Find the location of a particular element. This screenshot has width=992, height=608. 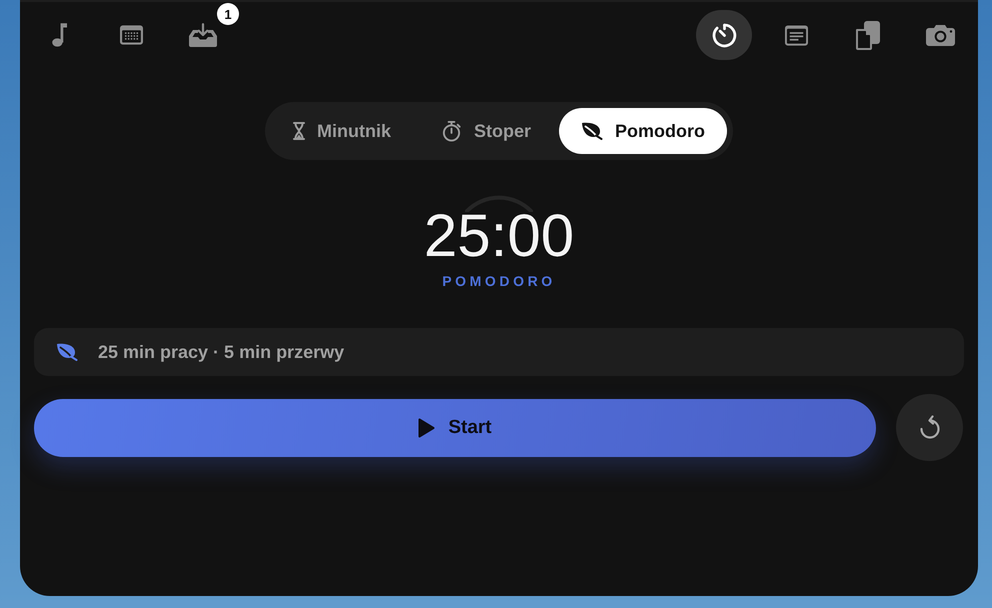

mode-label: POMODORO is located at coordinates (499, 281).